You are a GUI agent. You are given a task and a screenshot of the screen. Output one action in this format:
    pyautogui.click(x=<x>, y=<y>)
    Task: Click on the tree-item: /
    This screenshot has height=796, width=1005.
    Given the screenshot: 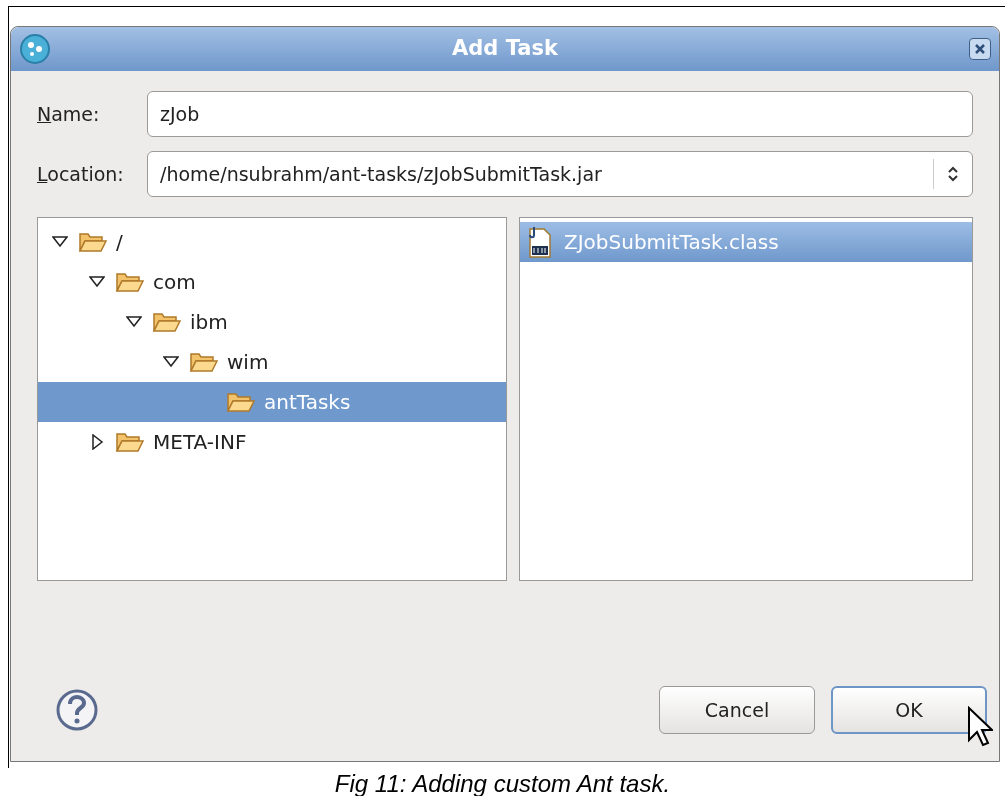 What is the action you would take?
    pyautogui.click(x=272, y=242)
    